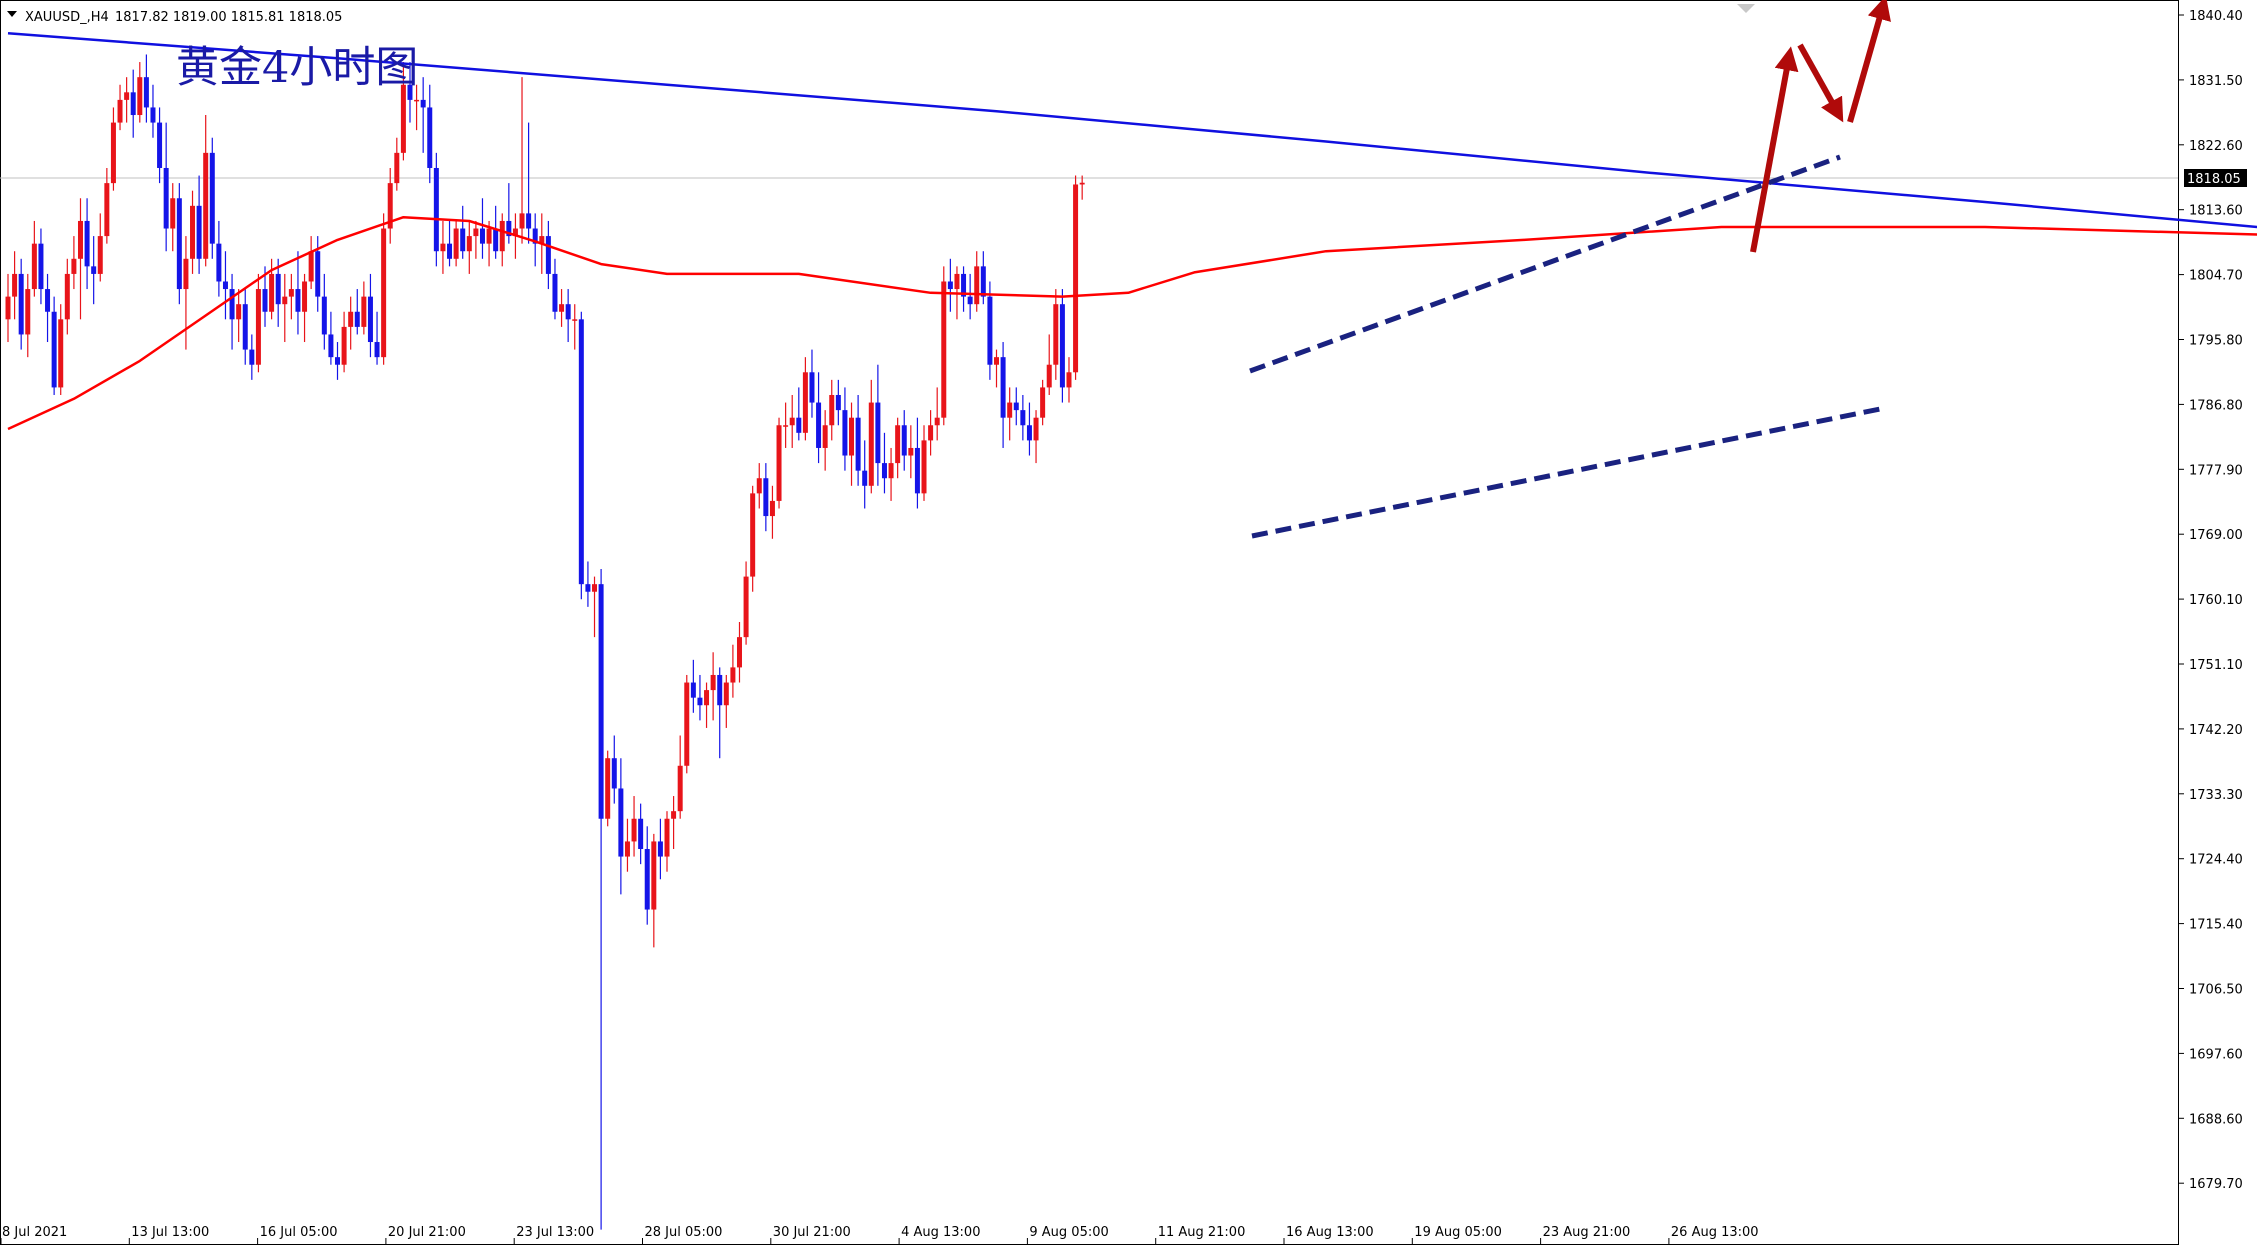 This screenshot has width=2257, height=1248. Describe the element at coordinates (1715, 1232) in the screenshot. I see `x-tick-label: 26 Aug 13:00` at that location.